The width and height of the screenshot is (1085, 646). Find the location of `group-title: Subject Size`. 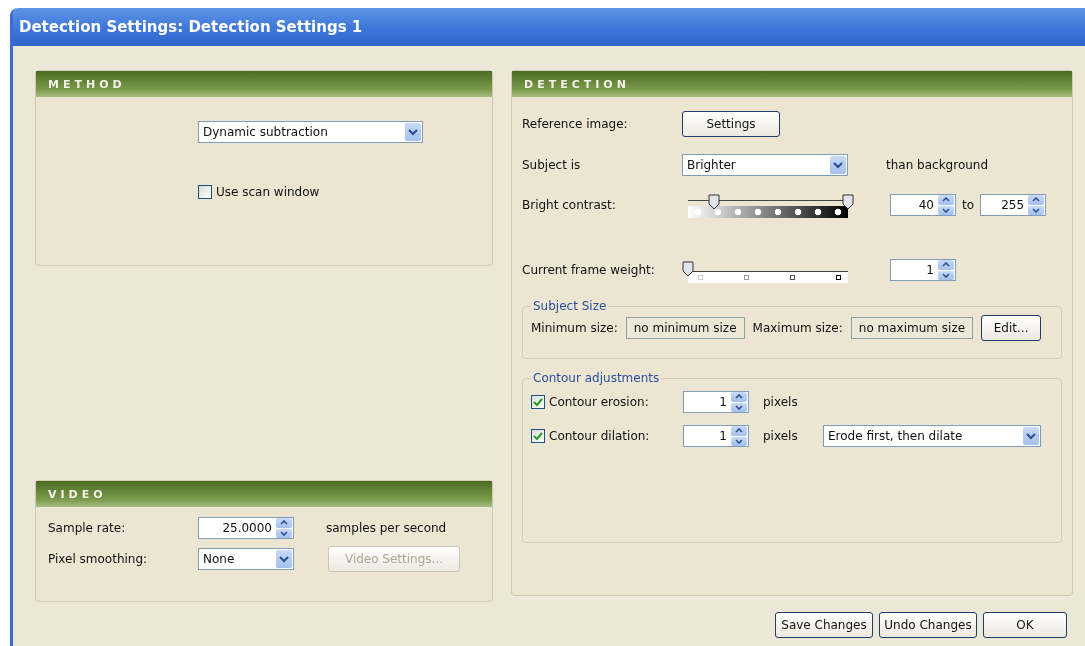

group-title: Subject Size is located at coordinates (570, 306).